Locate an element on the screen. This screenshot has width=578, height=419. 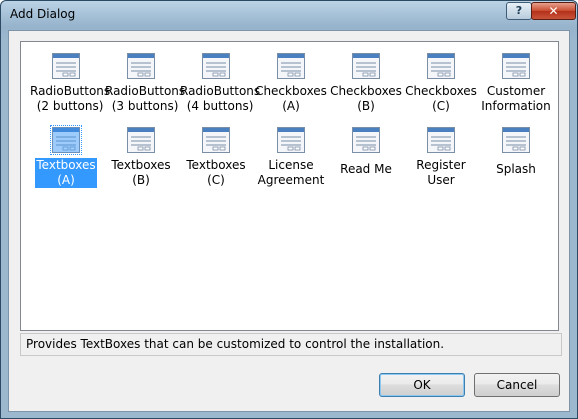
dialog-item: Splash is located at coordinates (516, 150).